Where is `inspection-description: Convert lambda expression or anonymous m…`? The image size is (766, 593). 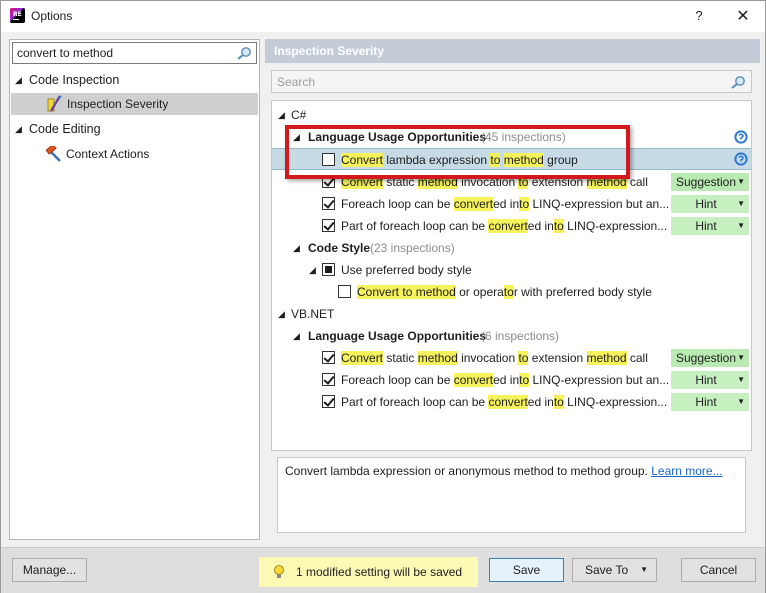
inspection-description: Convert lambda expression or anonymous m… is located at coordinates (511, 495).